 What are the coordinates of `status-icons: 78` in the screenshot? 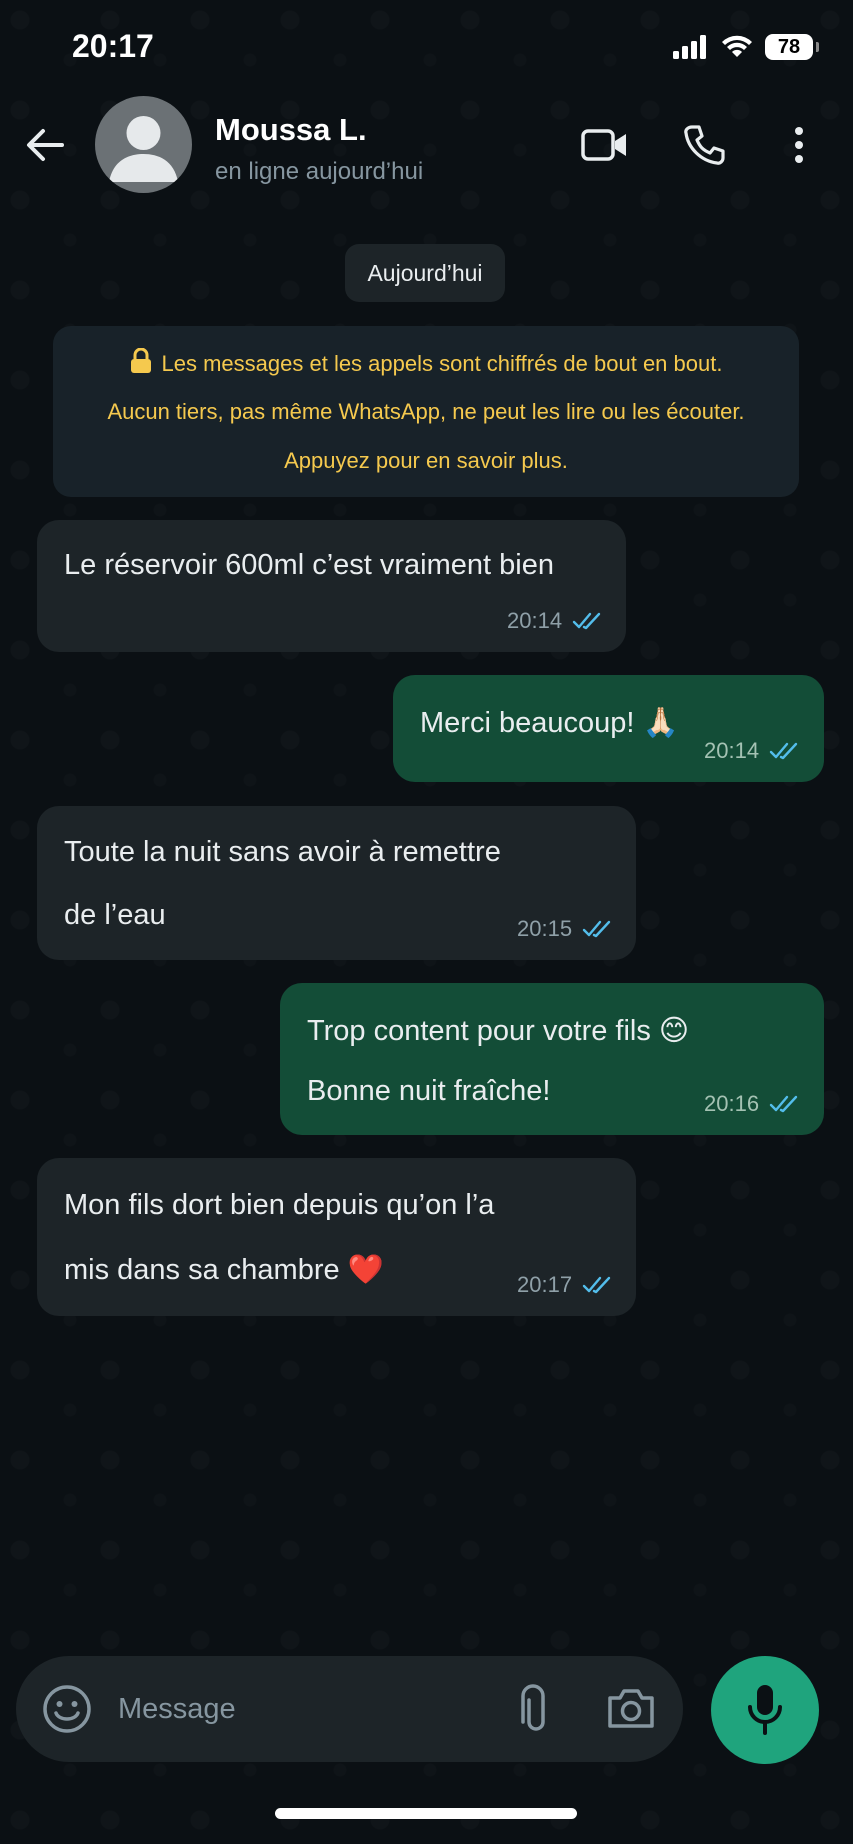 It's located at (746, 47).